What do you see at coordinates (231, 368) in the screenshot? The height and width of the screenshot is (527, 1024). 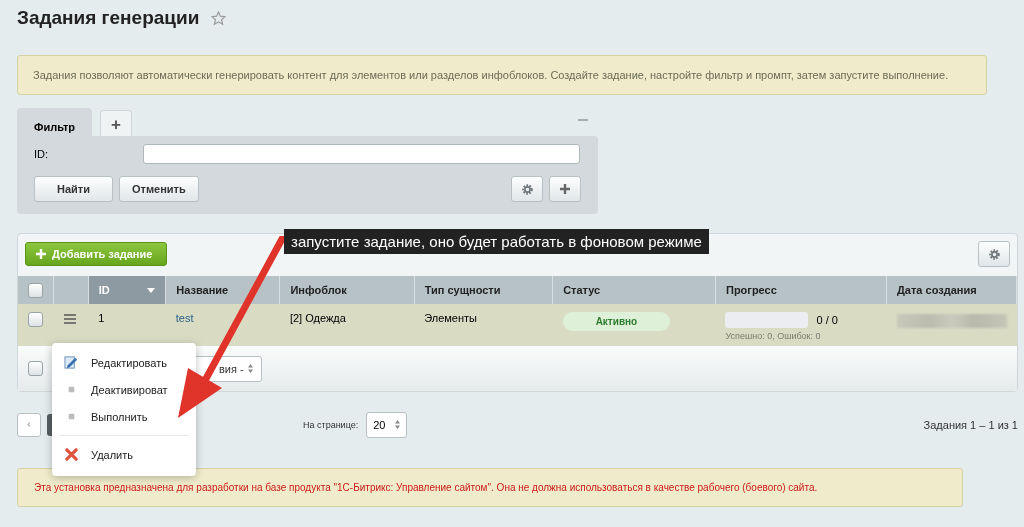 I see `select-value: вия -` at bounding box center [231, 368].